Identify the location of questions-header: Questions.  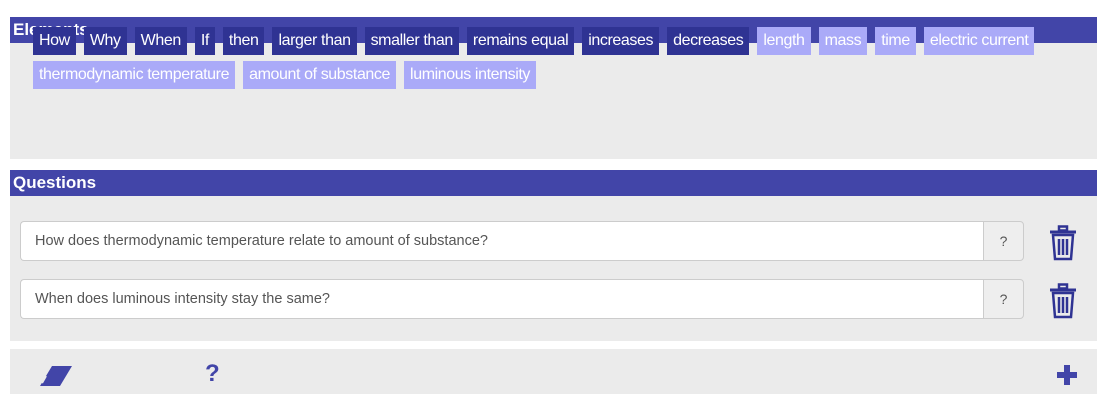
(553, 183).